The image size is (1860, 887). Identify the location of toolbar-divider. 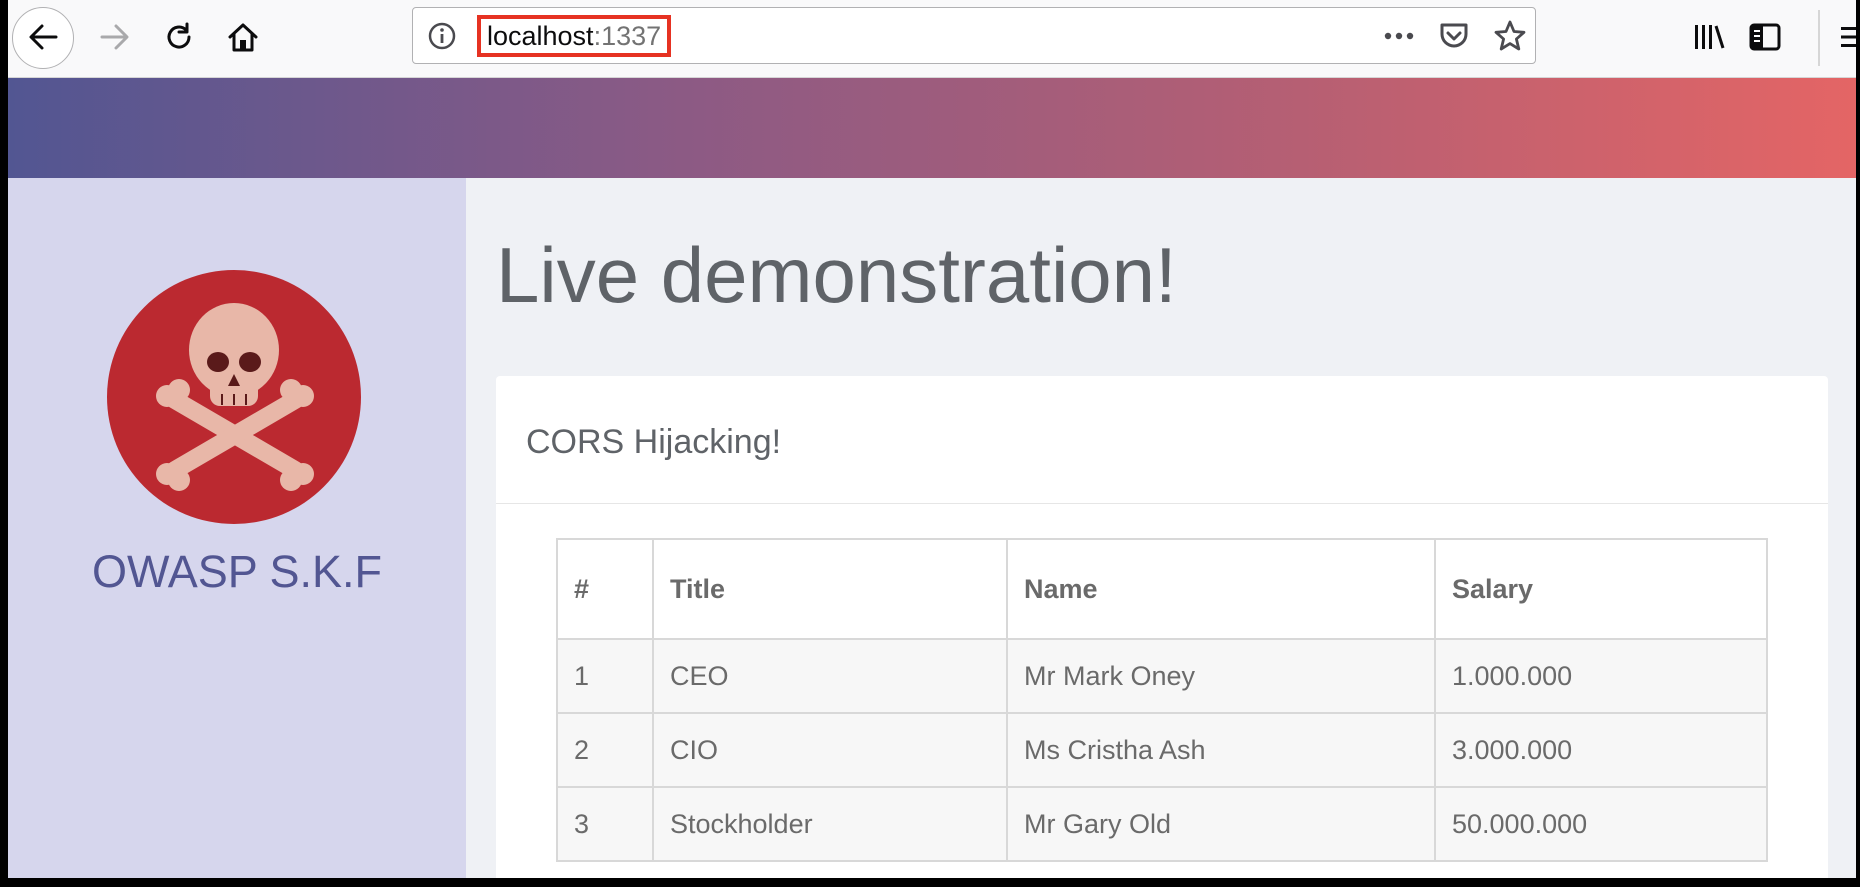
(1819, 38).